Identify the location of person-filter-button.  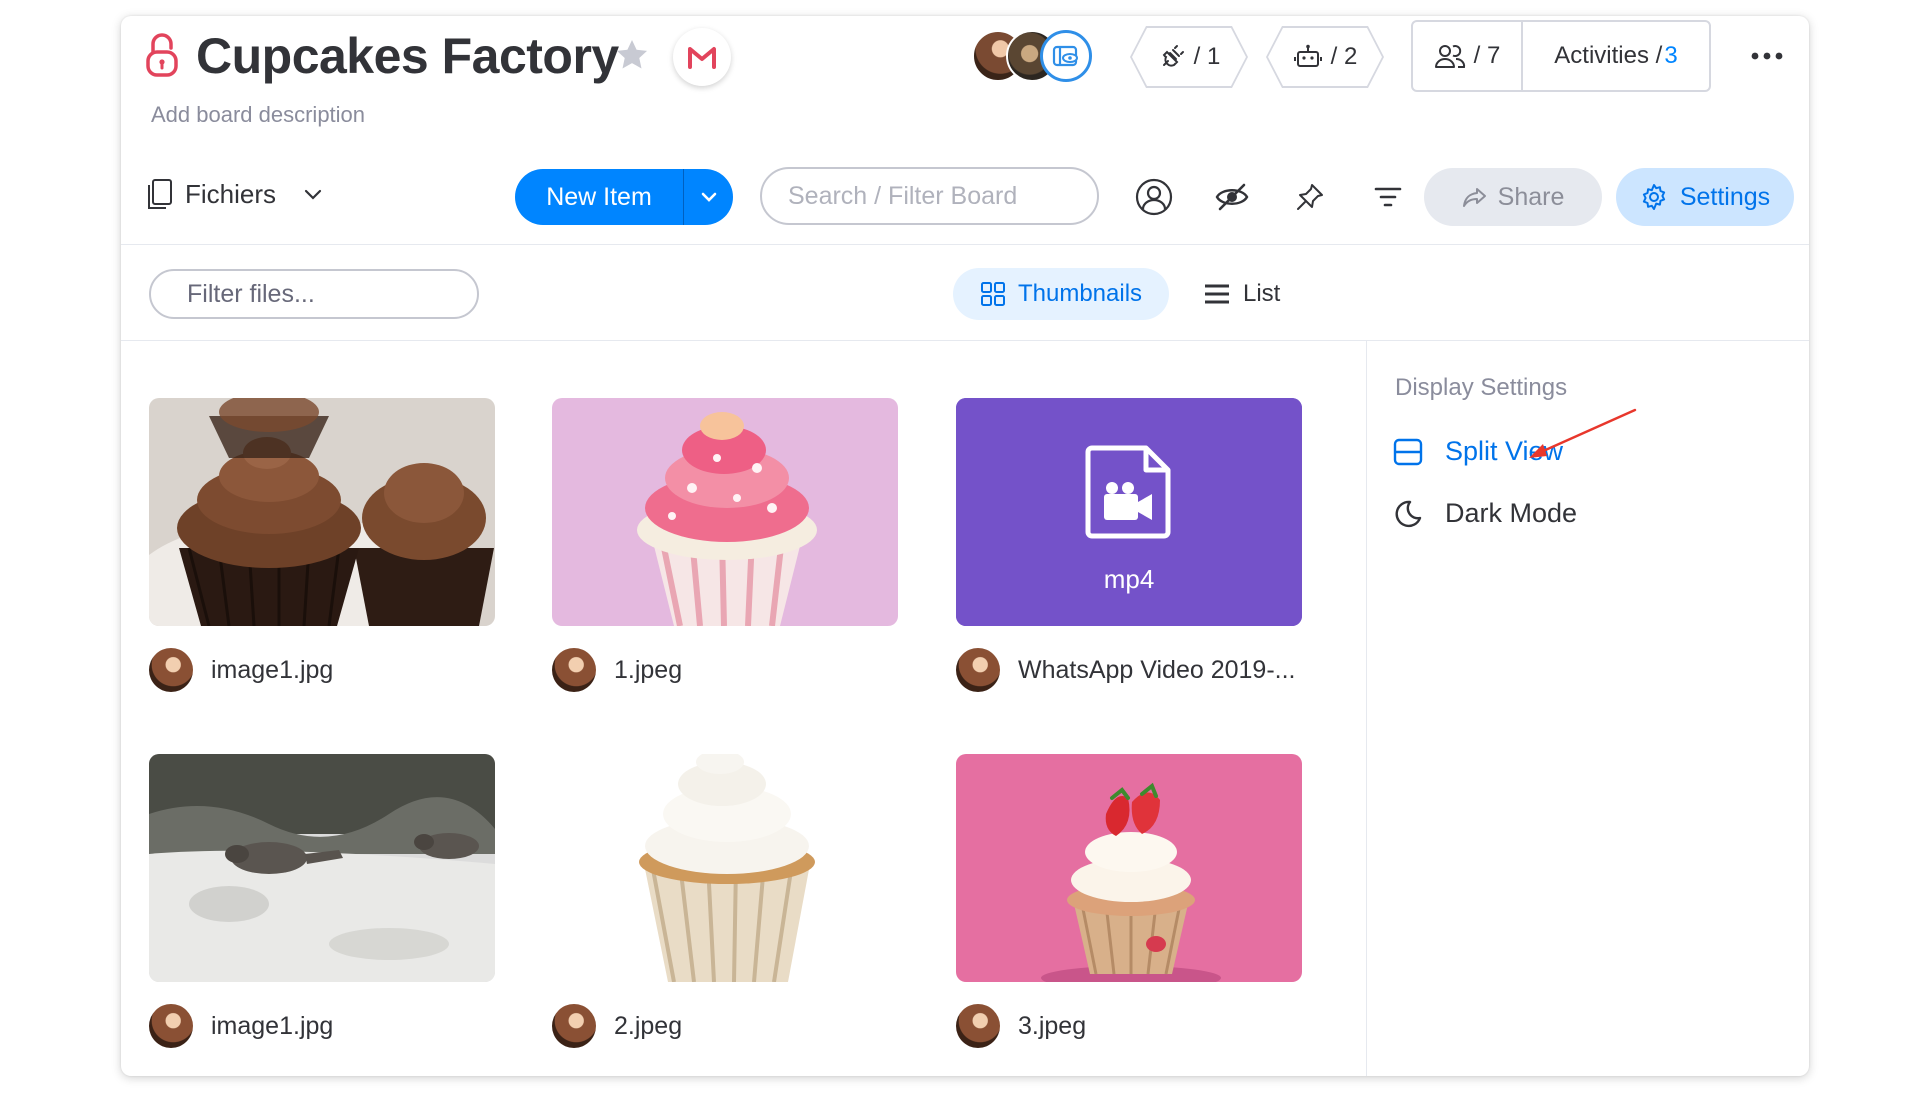
(1154, 197).